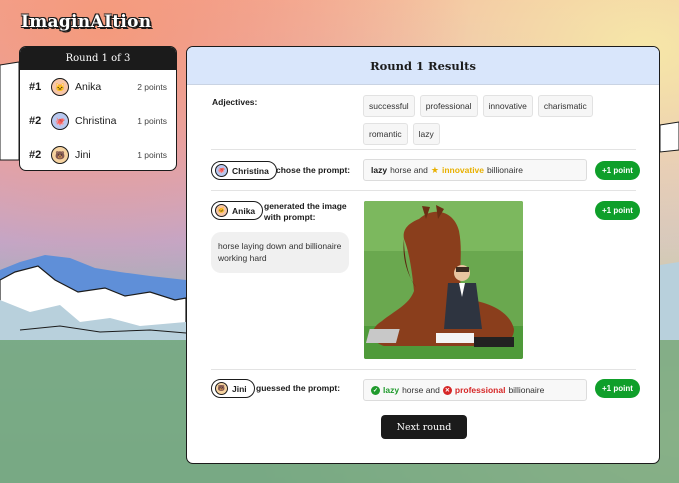 Image resolution: width=679 pixels, height=483 pixels. Describe the element at coordinates (448, 106) in the screenshot. I see `adjective-chip: professional` at that location.